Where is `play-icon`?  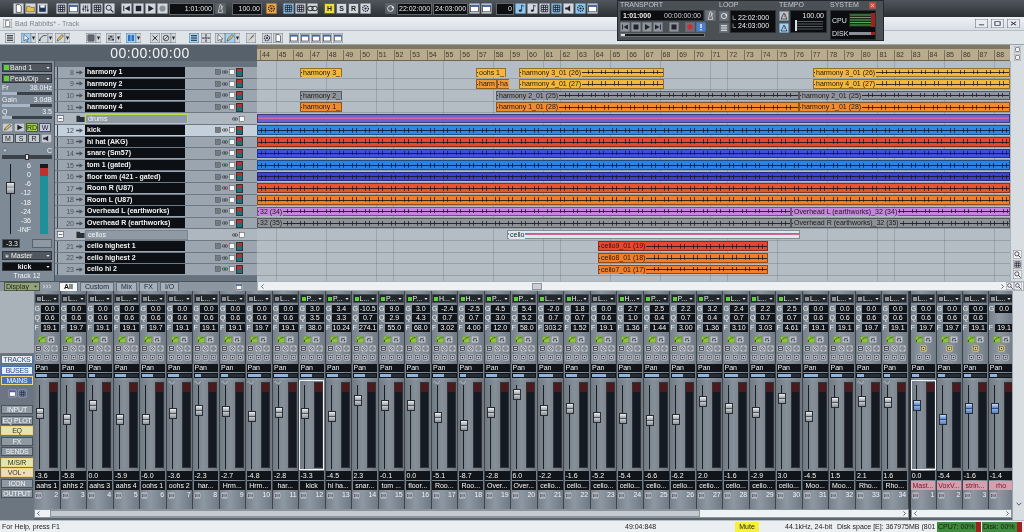 play-icon is located at coordinates (150, 8).